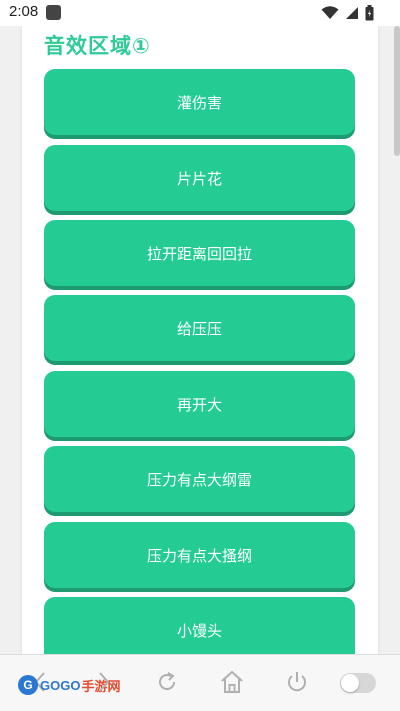 The image size is (400, 711). Describe the element at coordinates (199, 102) in the screenshot. I see `sound-button: 灌伤害` at that location.